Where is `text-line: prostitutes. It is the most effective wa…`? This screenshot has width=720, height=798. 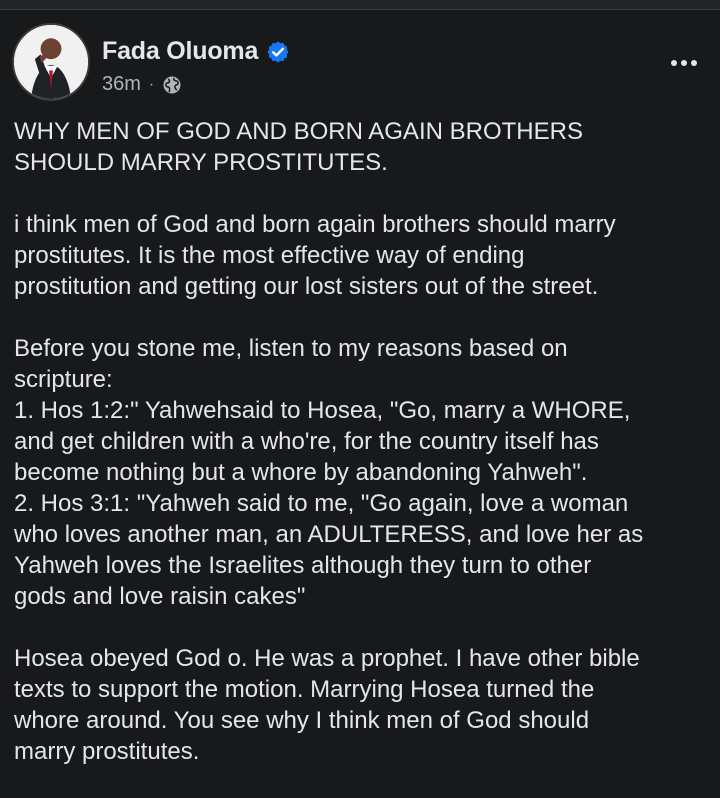 text-line: prostitutes. It is the most effective wa… is located at coordinates (269, 255).